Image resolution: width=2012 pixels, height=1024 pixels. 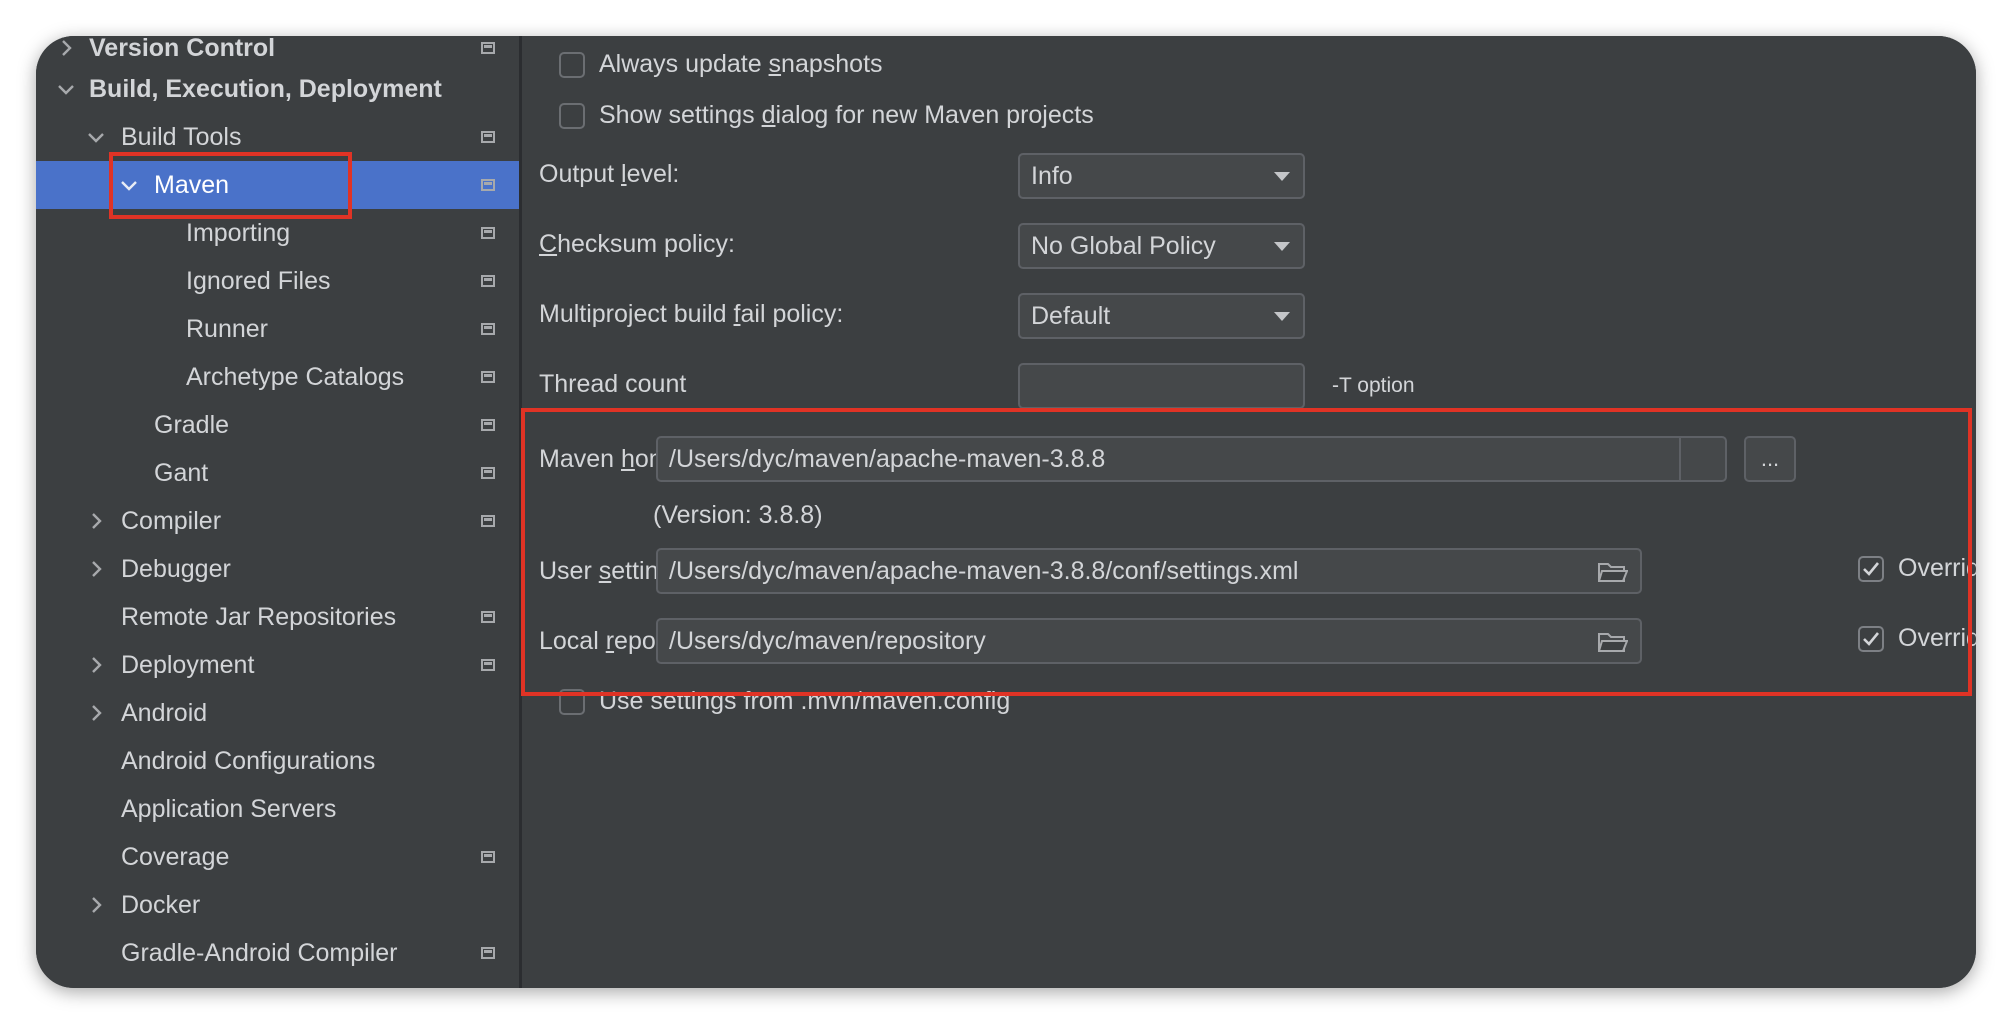 What do you see at coordinates (259, 616) in the screenshot?
I see `tree-item-label: Remote Jar Repositories` at bounding box center [259, 616].